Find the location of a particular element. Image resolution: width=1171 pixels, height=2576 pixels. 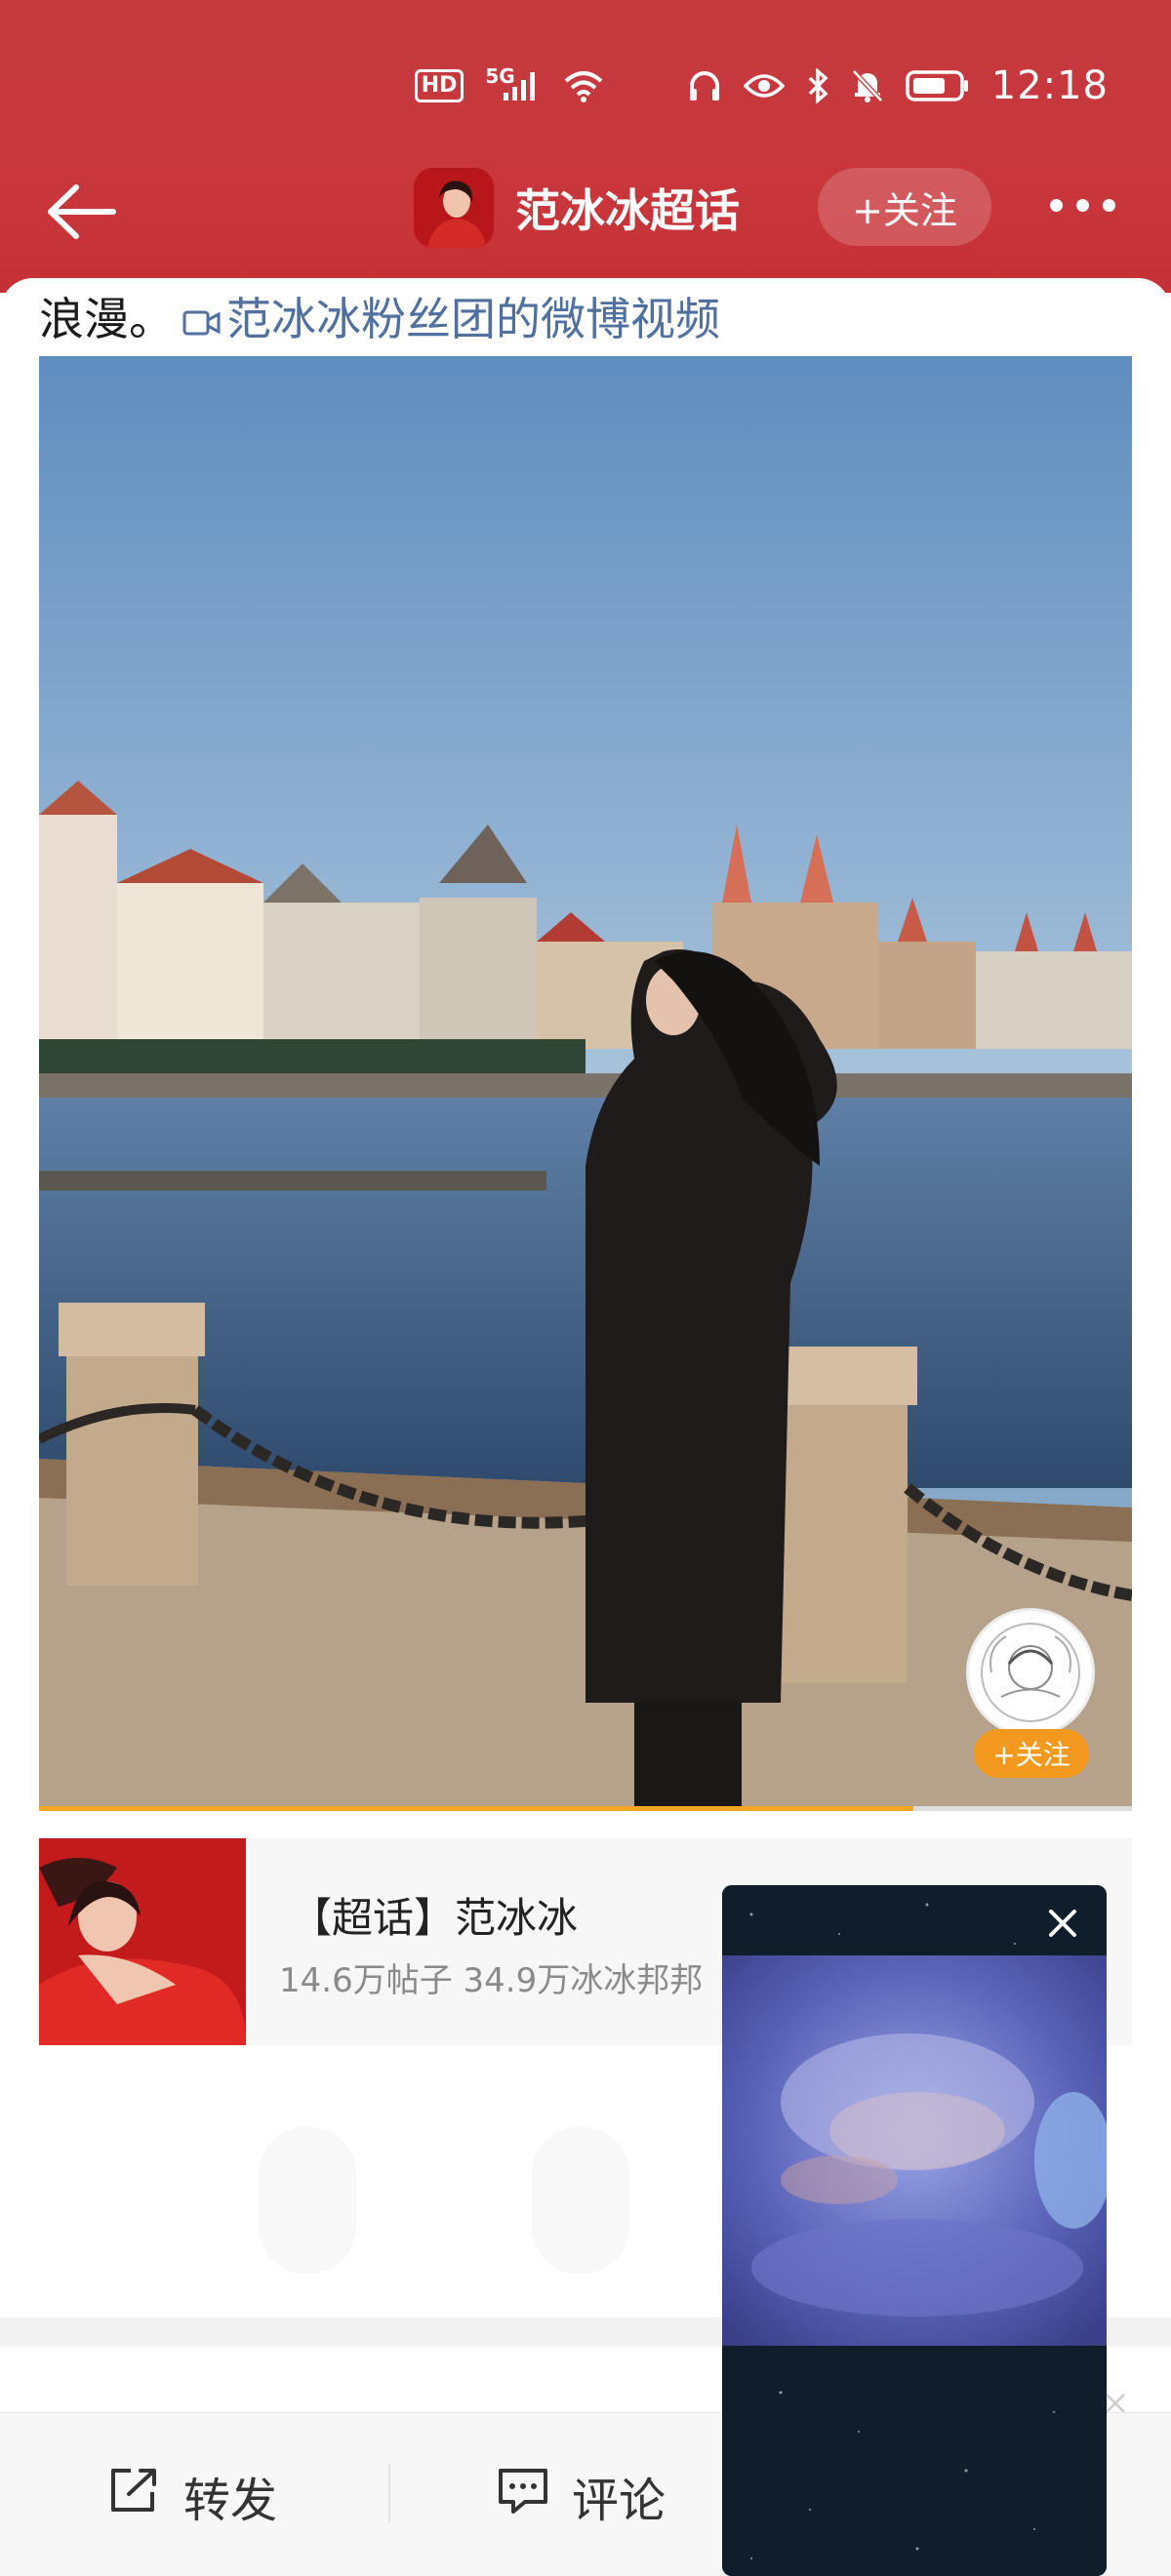

page-title: 范冰冰超话 is located at coordinates (627, 210).